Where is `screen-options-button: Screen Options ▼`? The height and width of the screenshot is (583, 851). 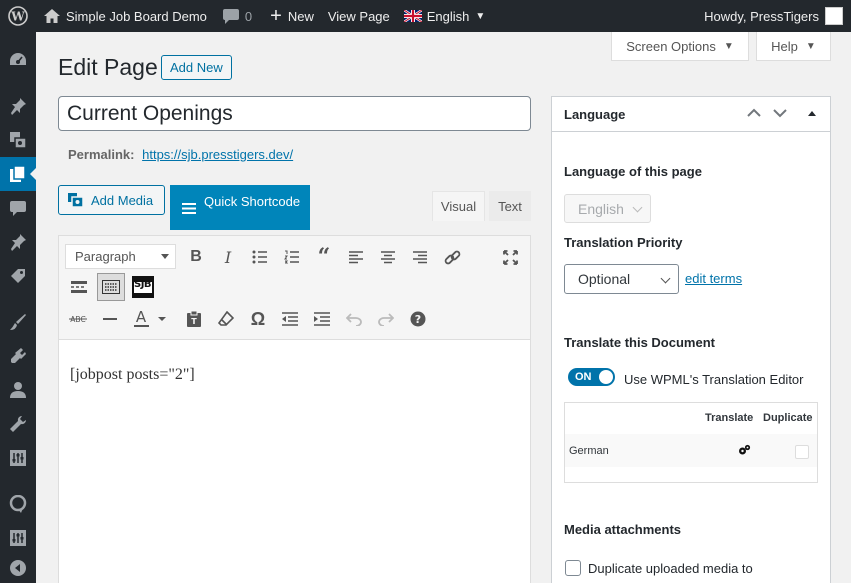
screen-options-button: Screen Options ▼ is located at coordinates (680, 46).